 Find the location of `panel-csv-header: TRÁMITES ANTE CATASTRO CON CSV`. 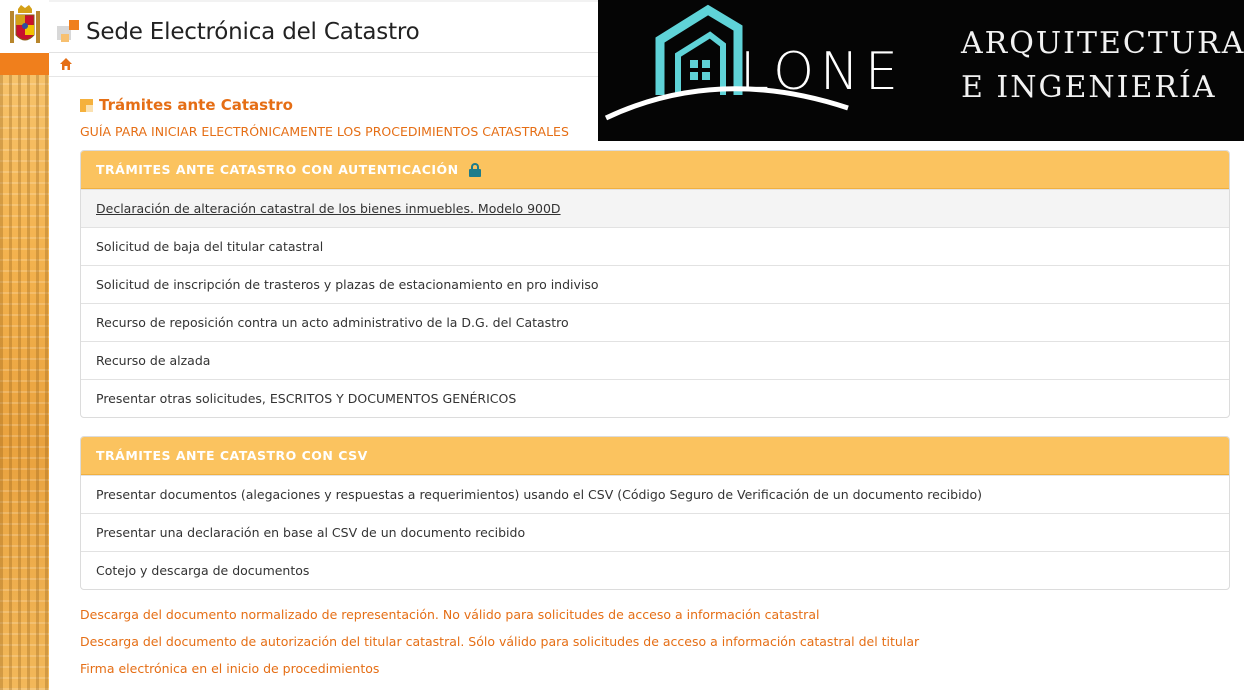

panel-csv-header: TRÁMITES ANTE CATASTRO CON CSV is located at coordinates (655, 456).